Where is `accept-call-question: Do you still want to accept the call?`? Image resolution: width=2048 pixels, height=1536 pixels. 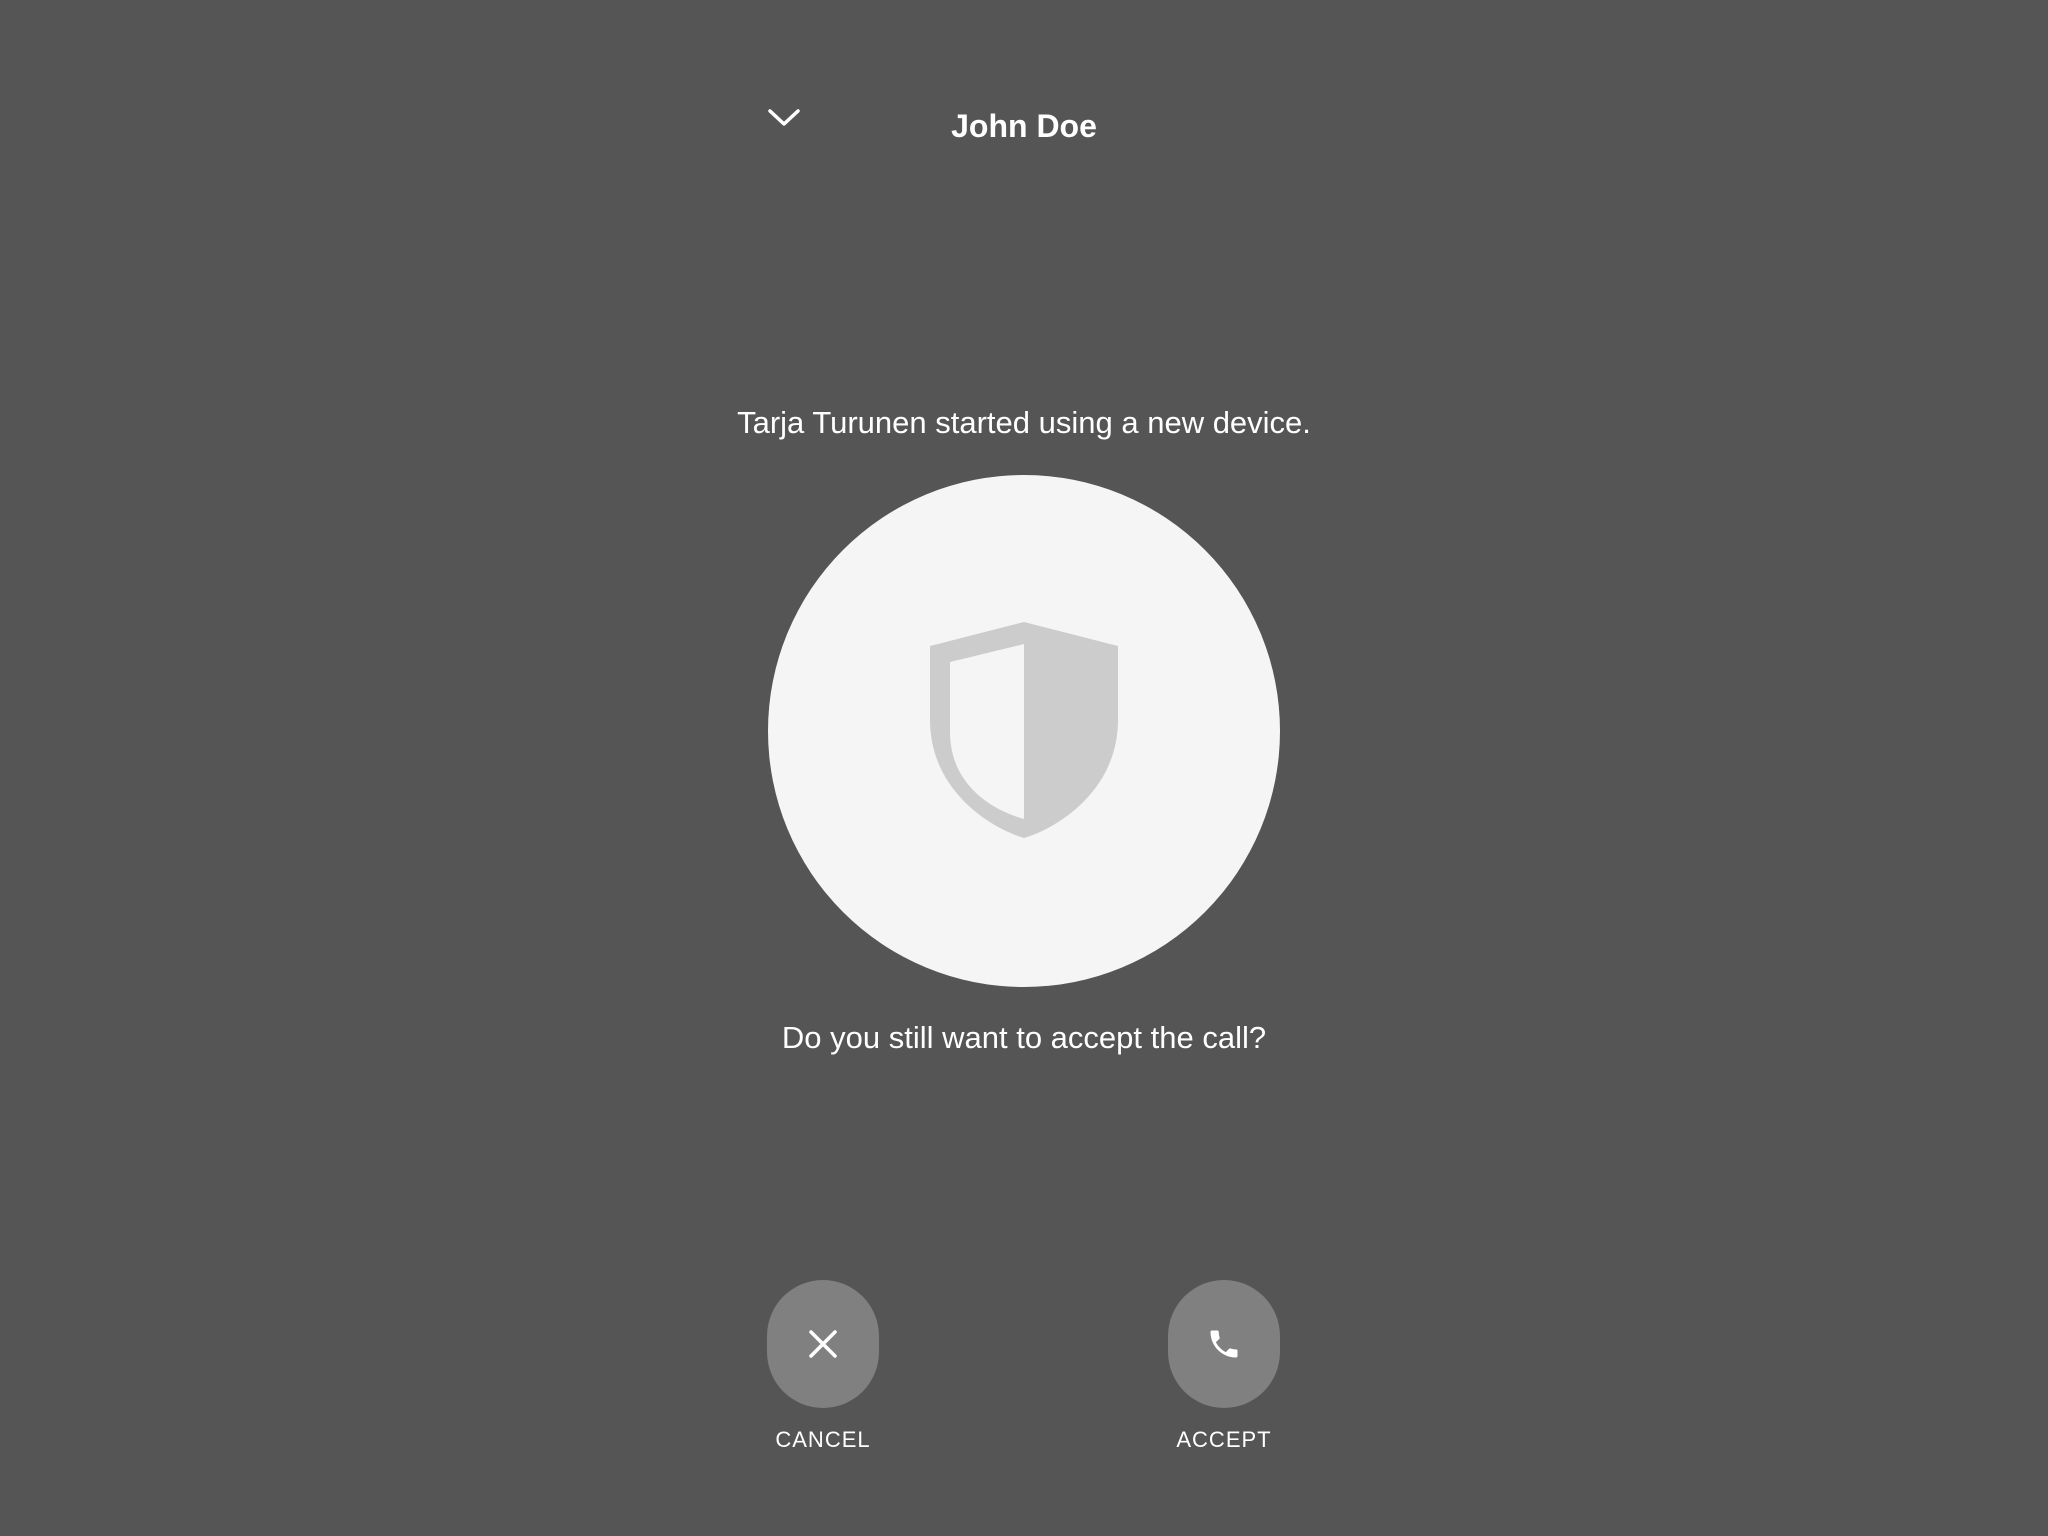
accept-call-question: Do you still want to accept the call? is located at coordinates (1024, 1037).